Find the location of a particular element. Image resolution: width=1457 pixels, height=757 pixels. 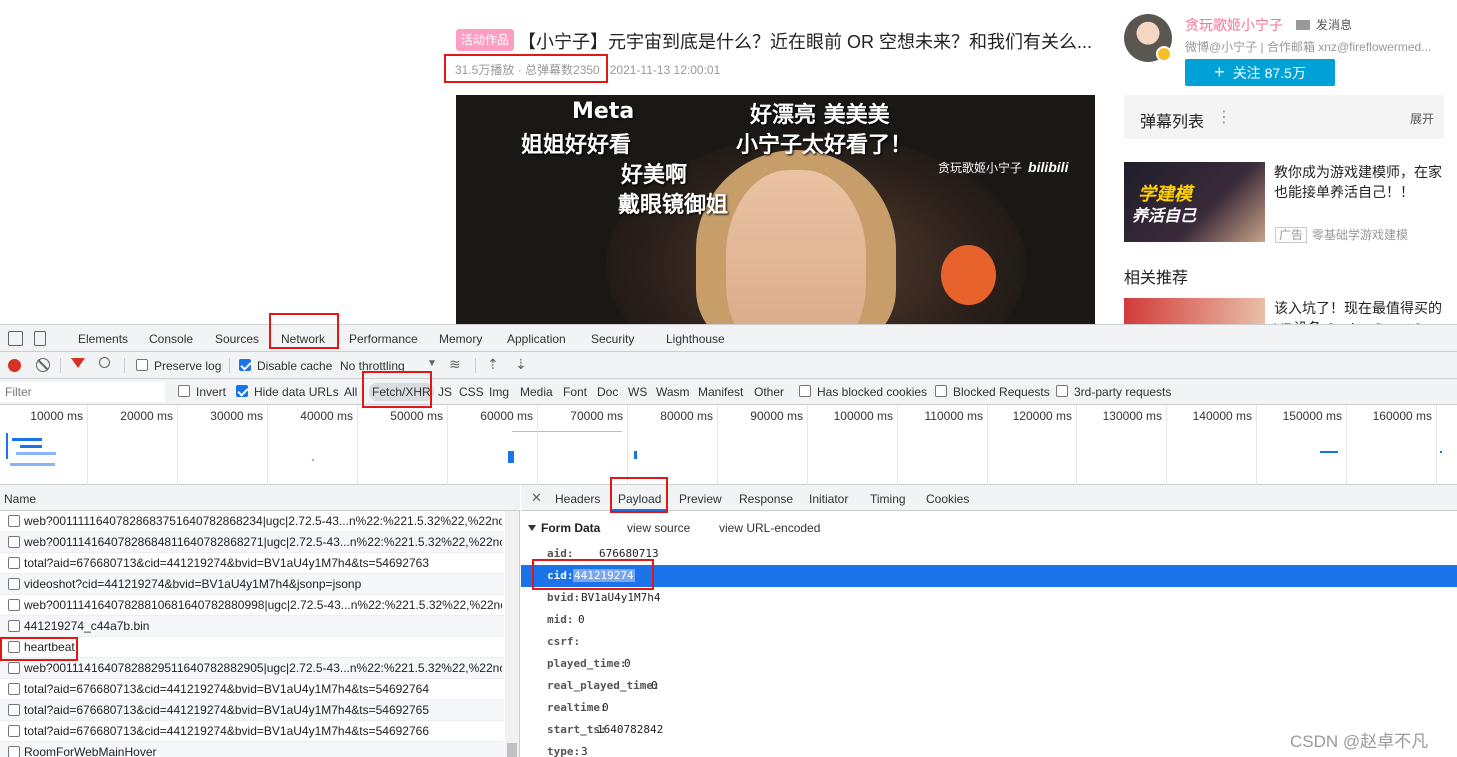

form-data-value: 1640782842 is located at coordinates (630, 729).